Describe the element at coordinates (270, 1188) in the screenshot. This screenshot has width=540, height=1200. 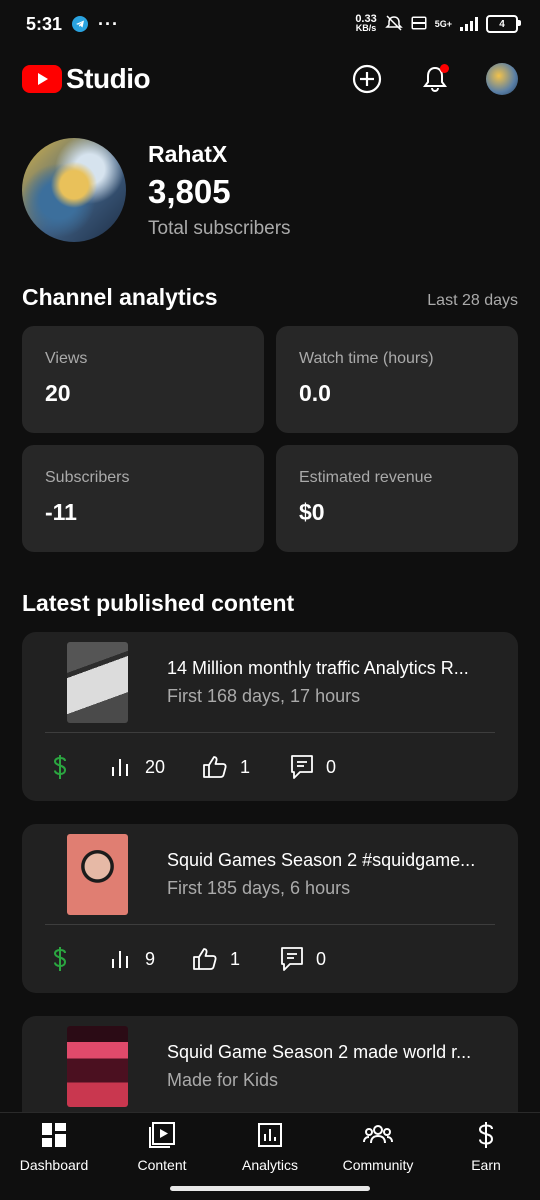
I see `home-indicator` at that location.